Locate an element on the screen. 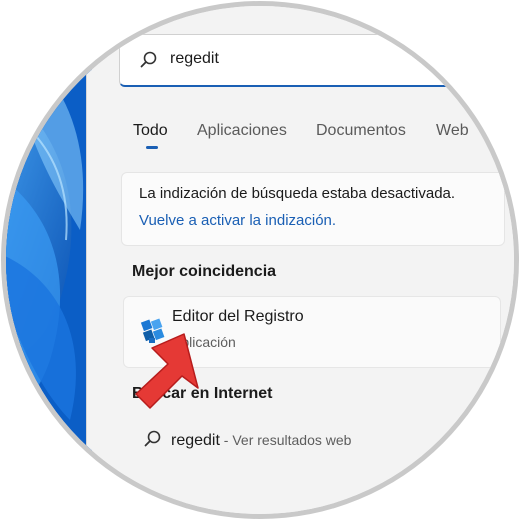  active-tab-indicator is located at coordinates (152, 147).